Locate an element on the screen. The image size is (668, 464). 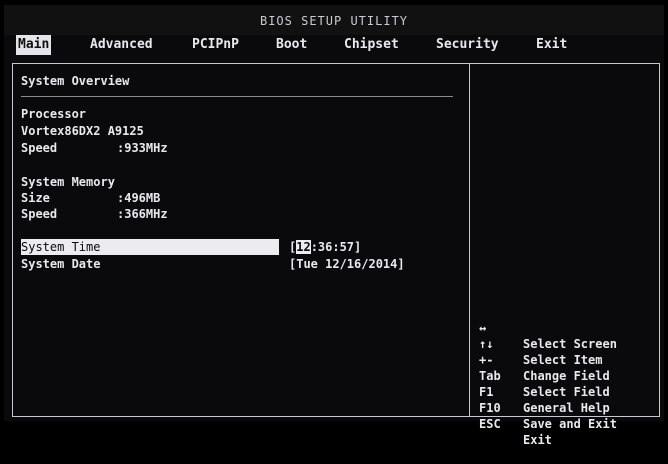
help-row: ESC Exit is located at coordinates (515, 432).